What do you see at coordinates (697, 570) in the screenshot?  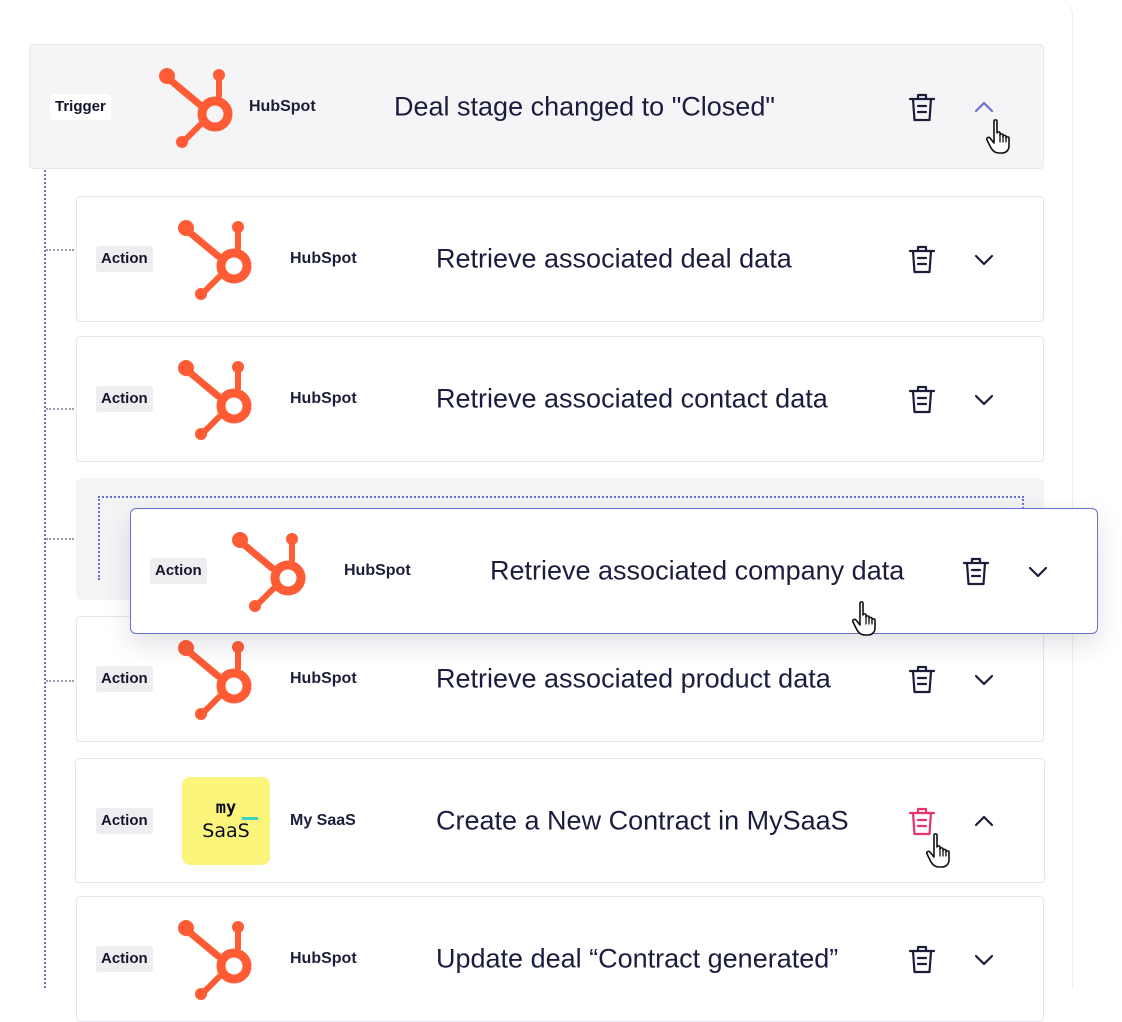 I see `step-title: Retrieve associated company data` at bounding box center [697, 570].